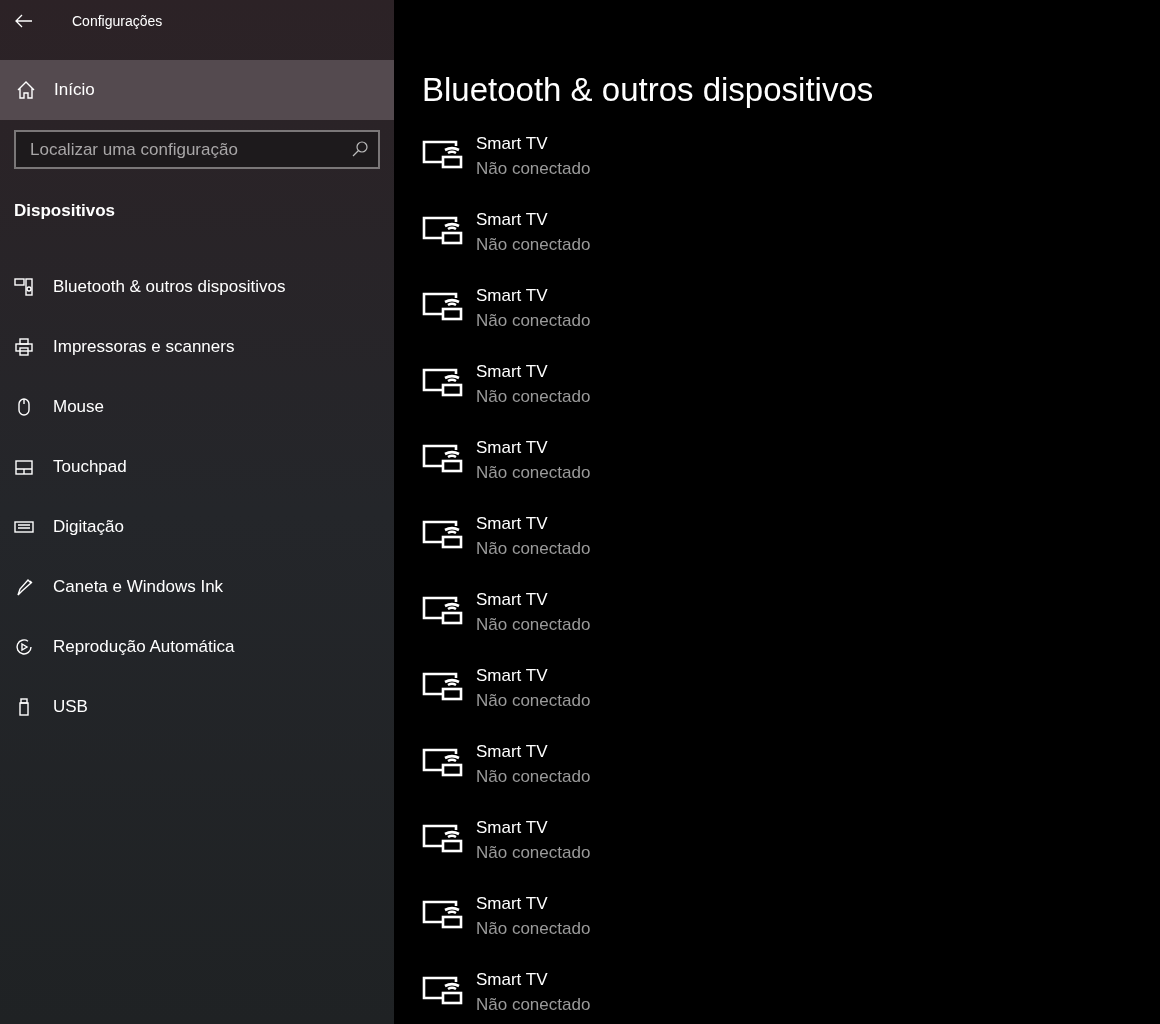 Image resolution: width=1160 pixels, height=1024 pixels. What do you see at coordinates (197, 346) in the screenshot?
I see `nav-item: Impressoras e scanners` at bounding box center [197, 346].